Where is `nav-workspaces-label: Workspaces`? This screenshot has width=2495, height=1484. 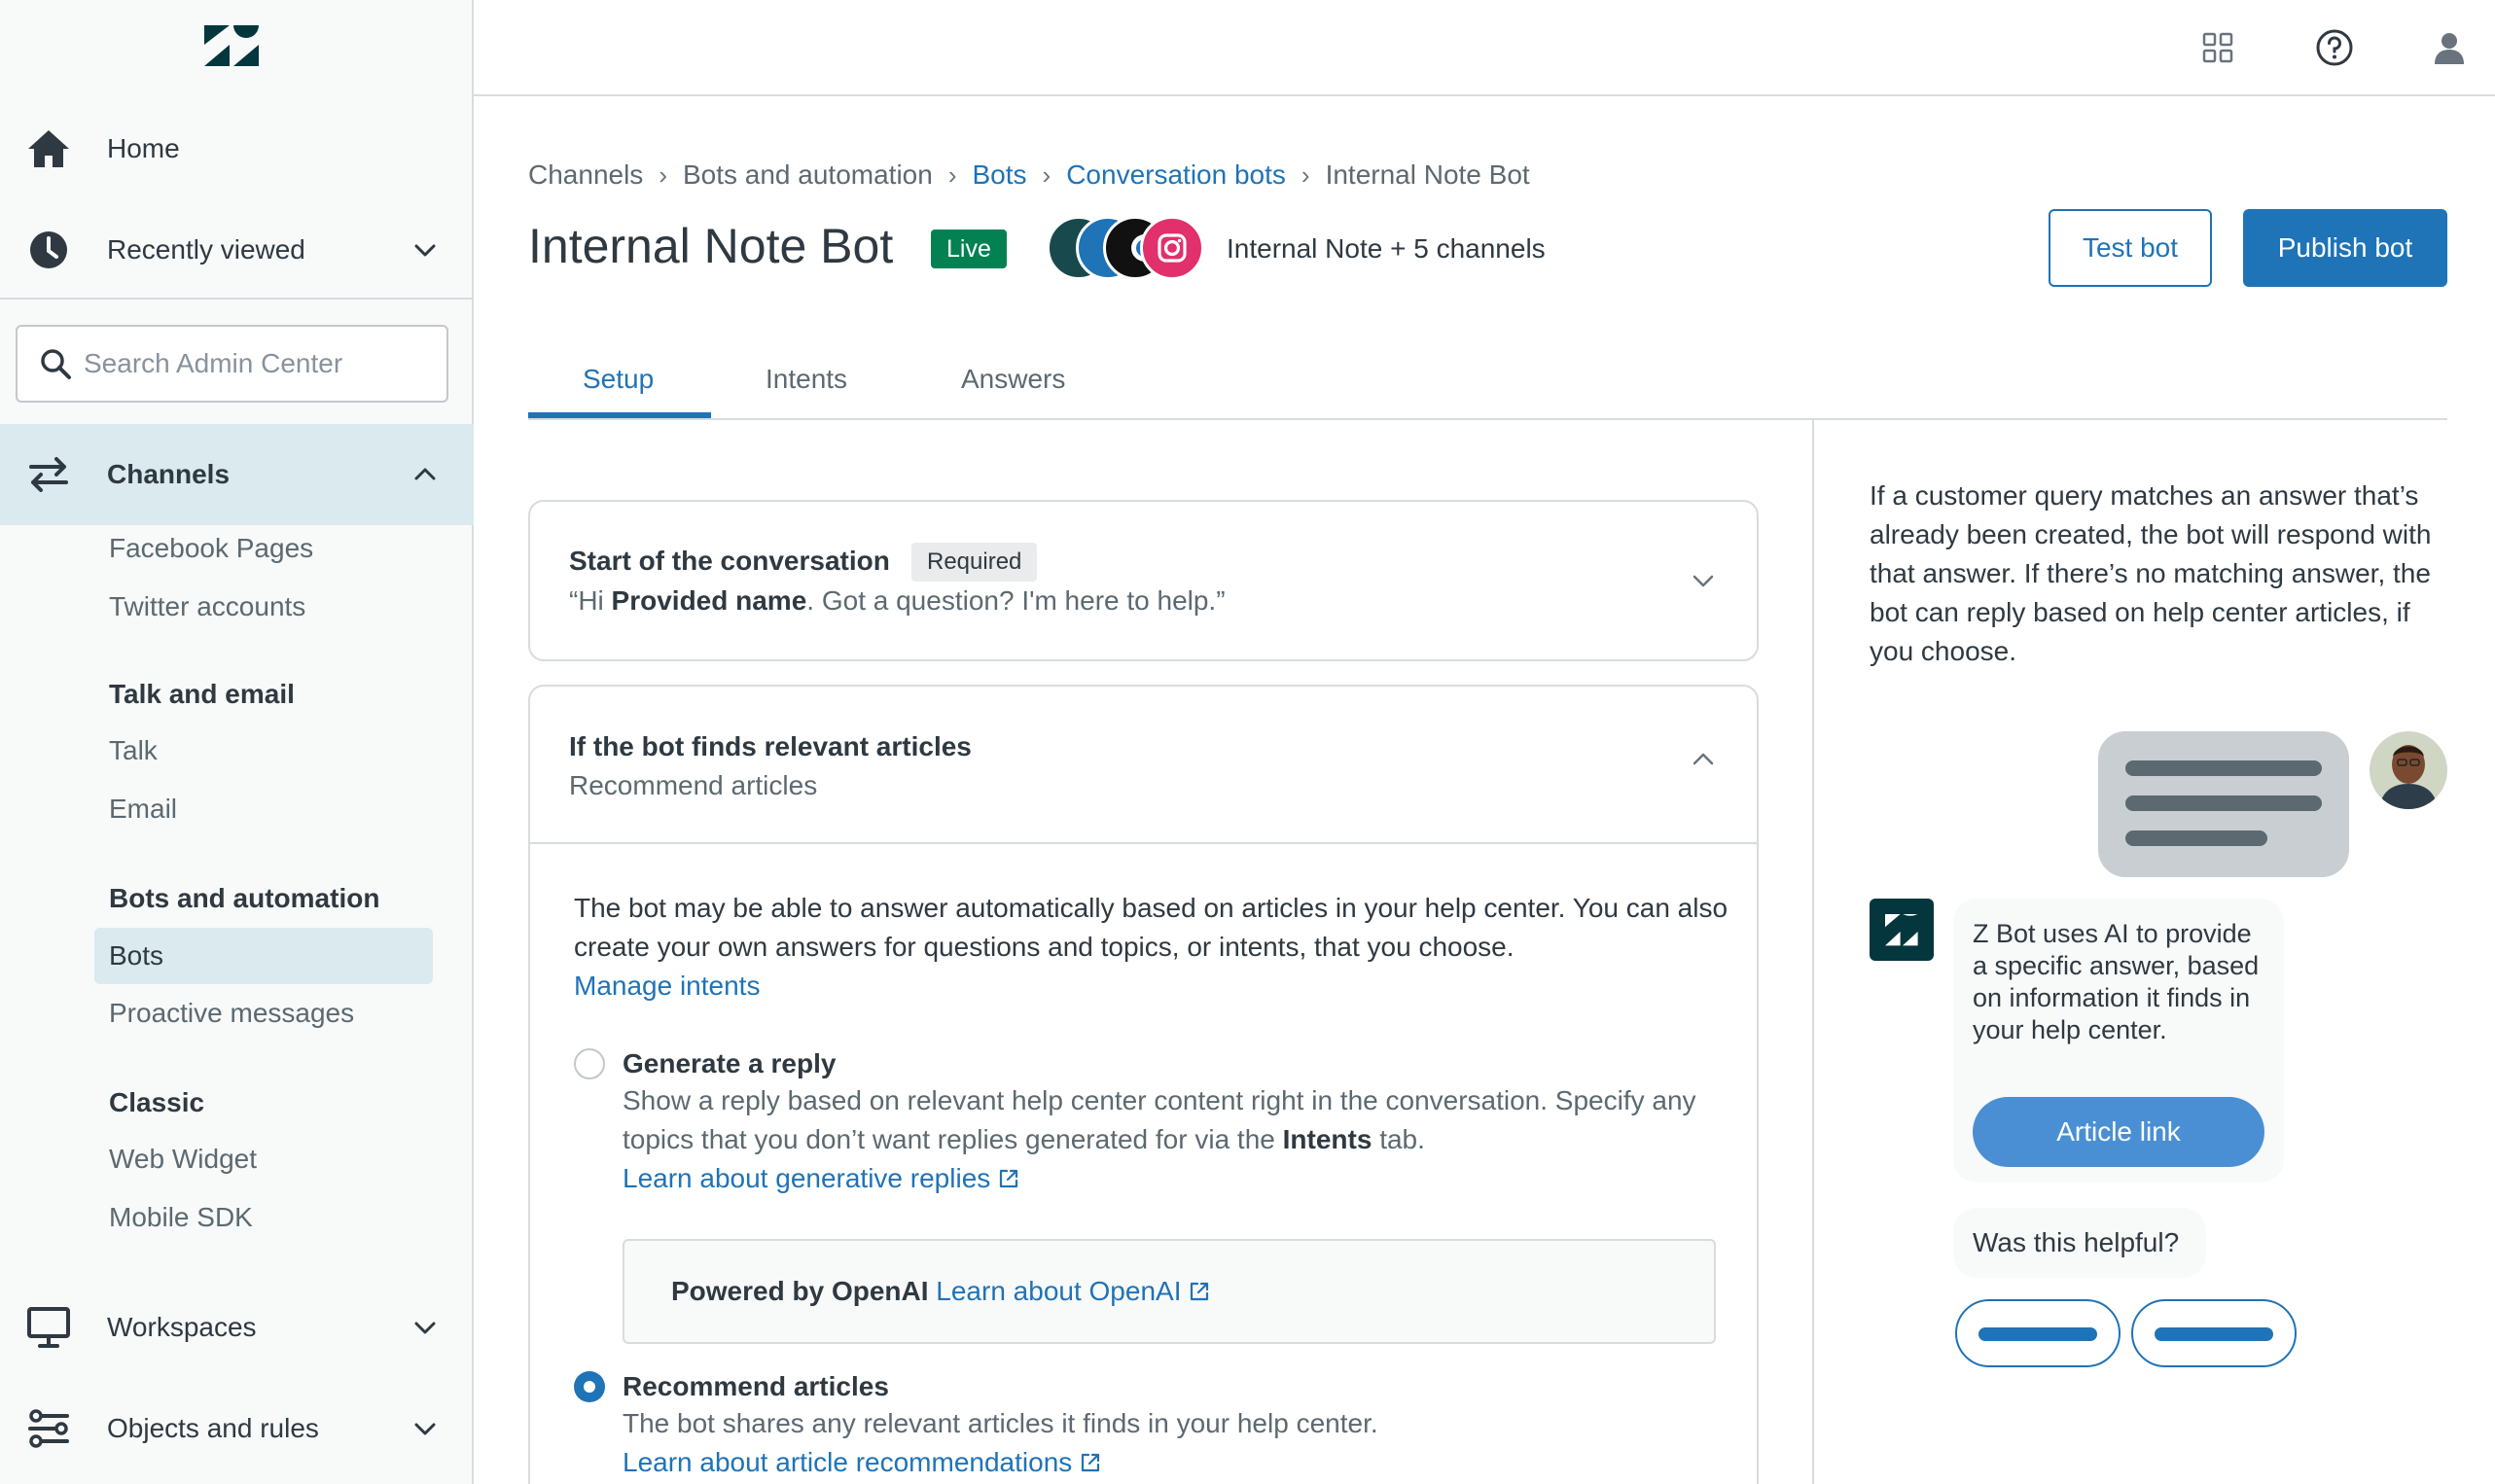 nav-workspaces-label: Workspaces is located at coordinates (182, 1328).